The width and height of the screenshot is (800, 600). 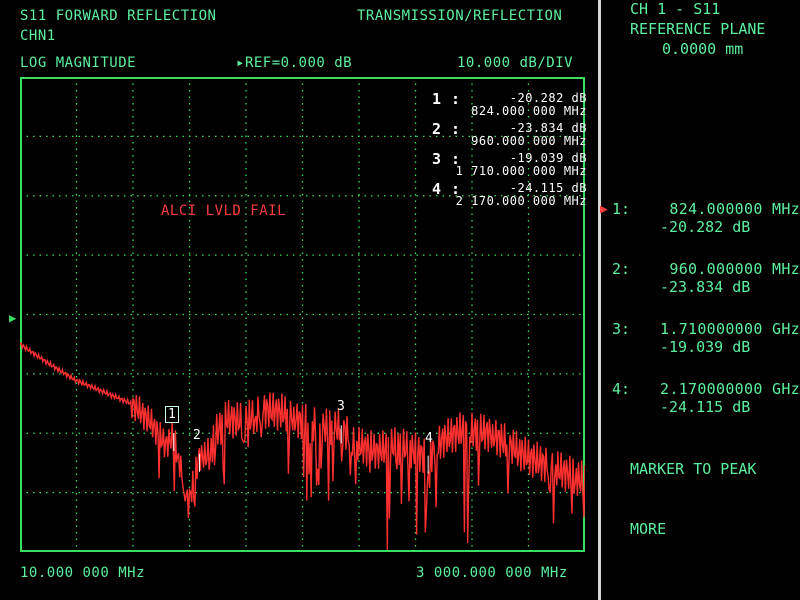 I want to click on format-label: LOG MAGNITUDE, so click(x=78, y=63).